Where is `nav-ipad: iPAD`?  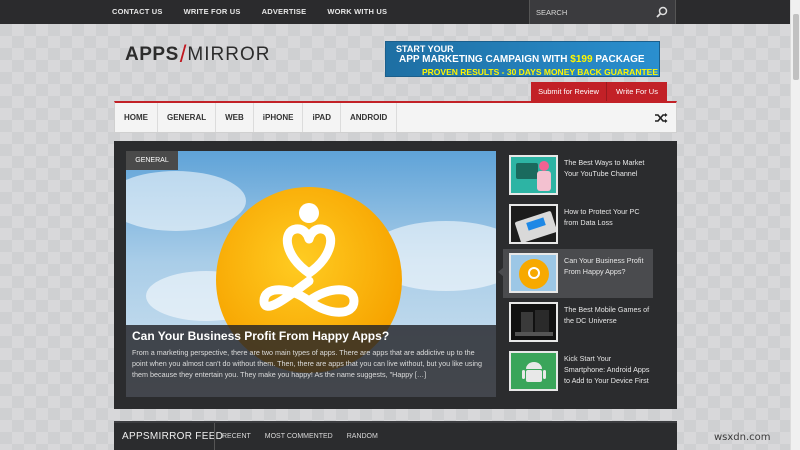
nav-ipad: iPAD is located at coordinates (322, 117).